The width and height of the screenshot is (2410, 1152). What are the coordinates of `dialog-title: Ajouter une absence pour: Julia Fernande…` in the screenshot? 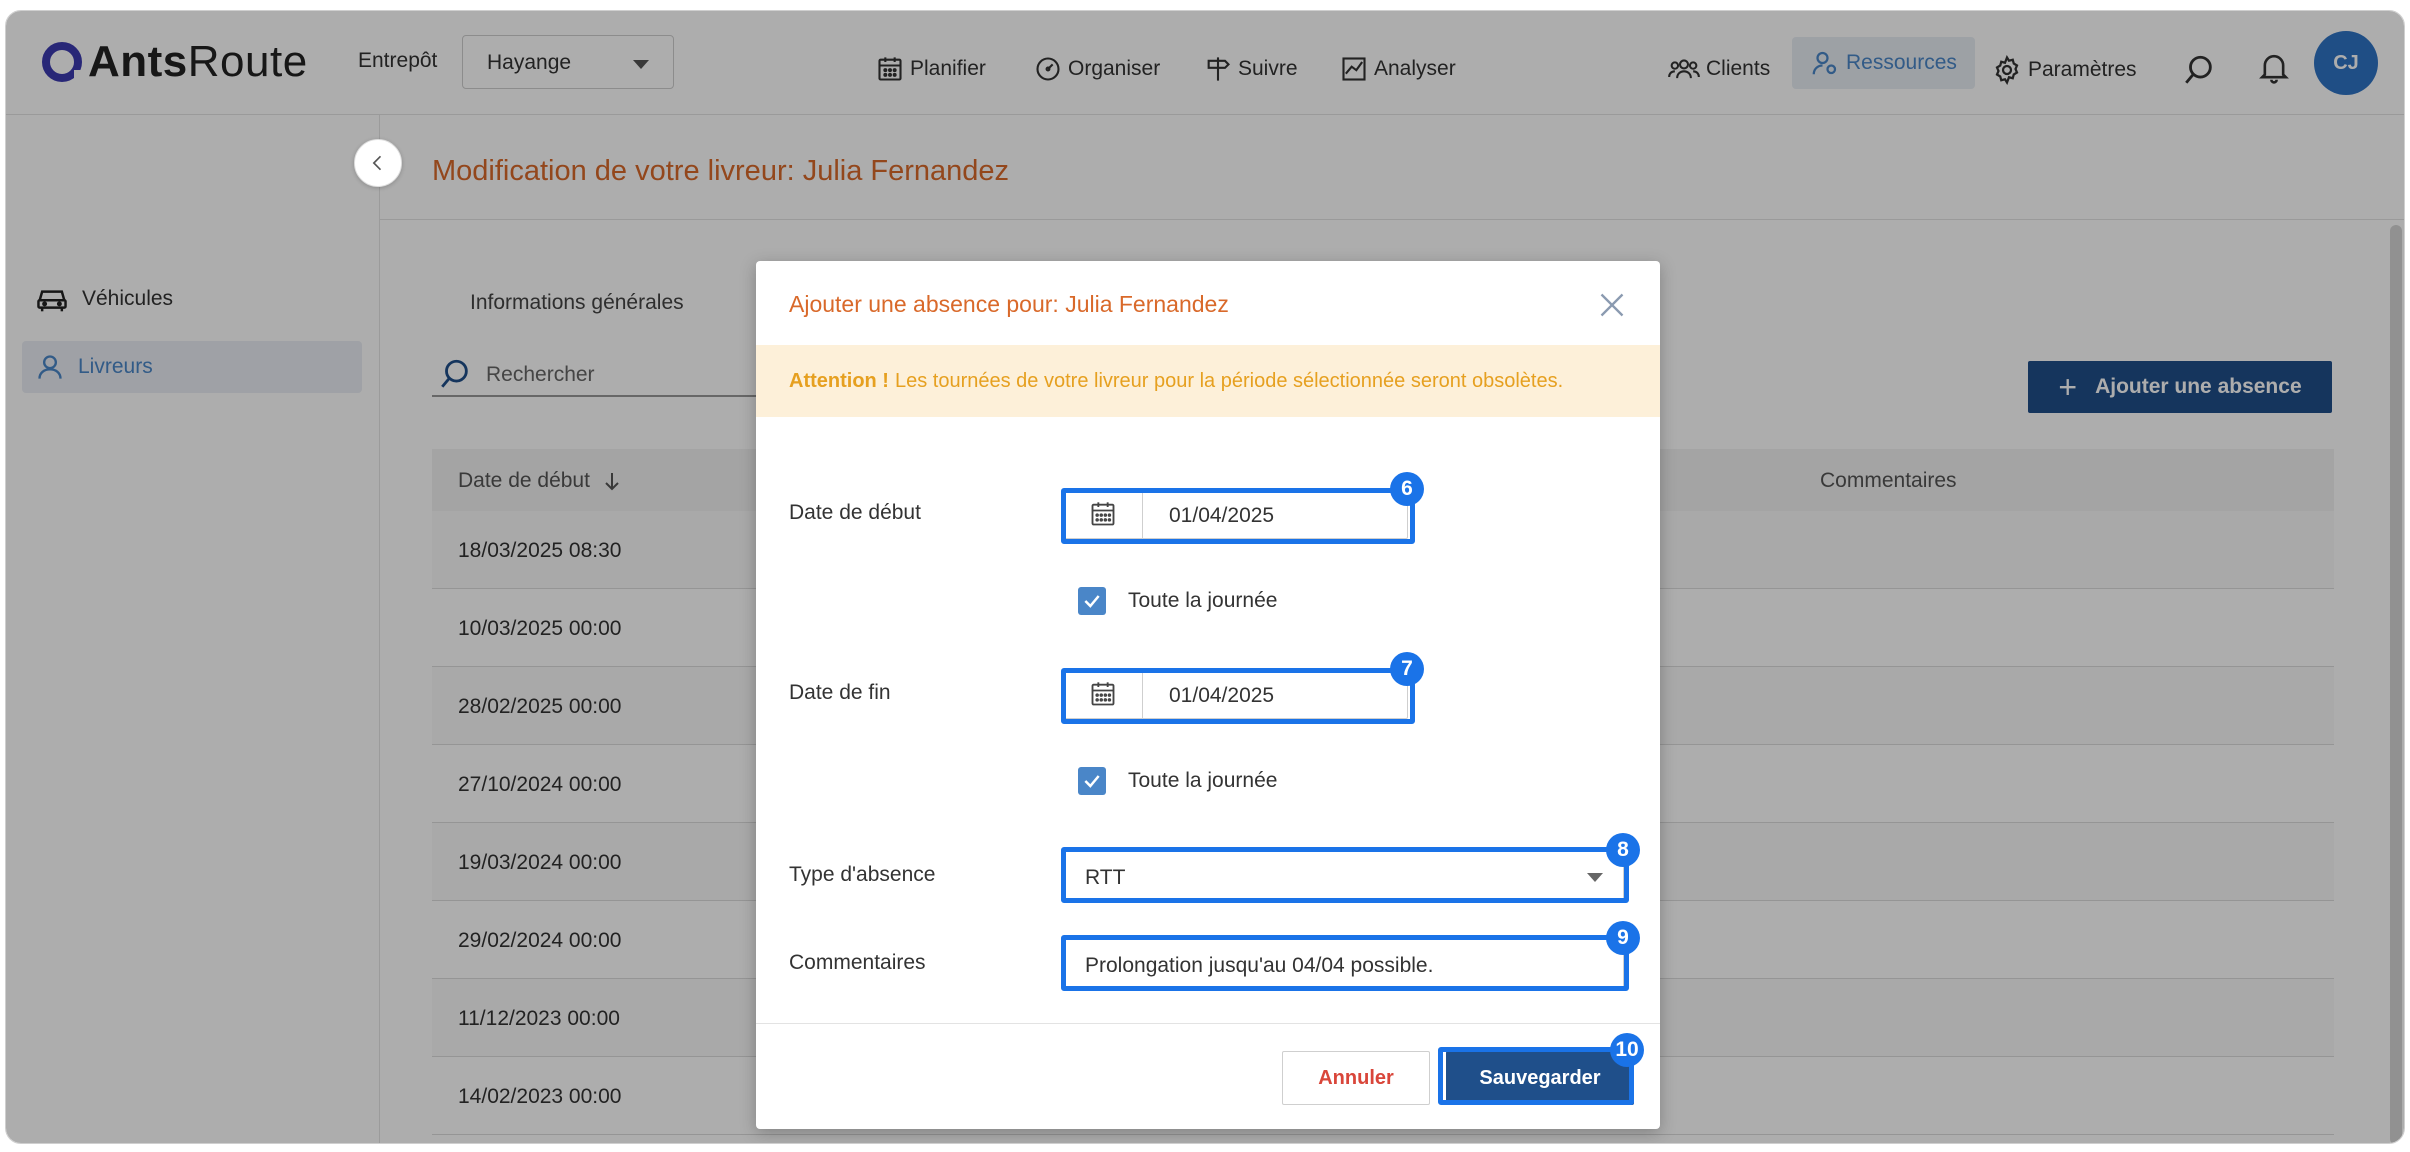 It's located at (1009, 304).